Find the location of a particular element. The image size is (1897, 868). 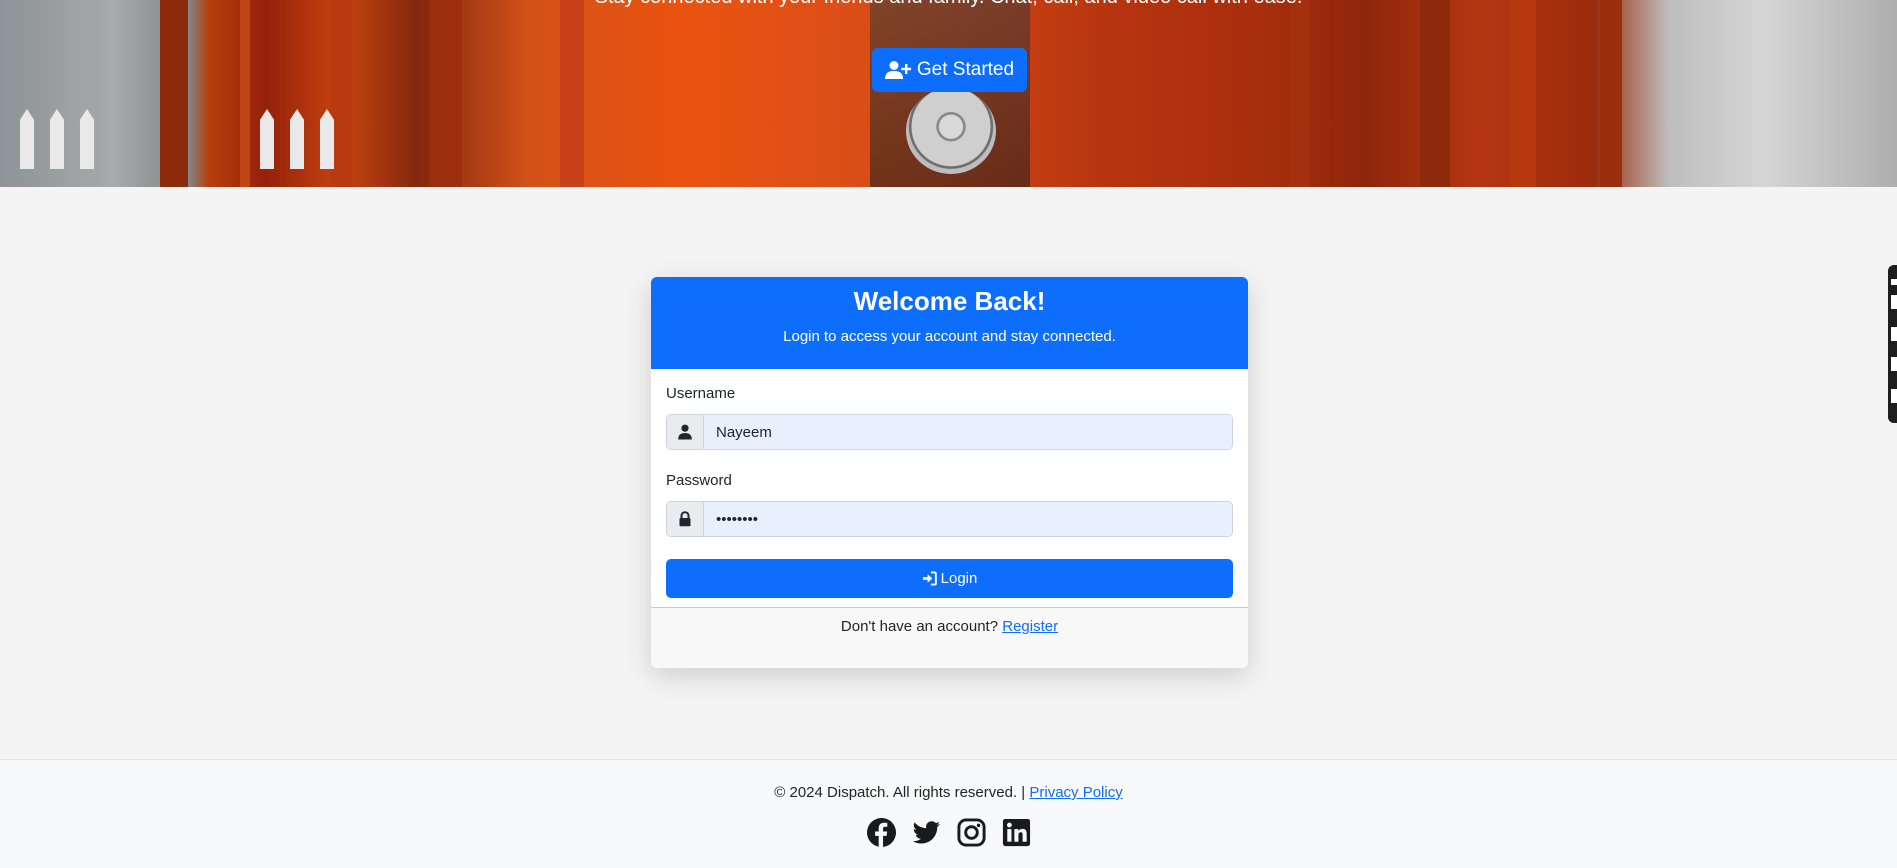

get-started-button: Get Started is located at coordinates (949, 70).